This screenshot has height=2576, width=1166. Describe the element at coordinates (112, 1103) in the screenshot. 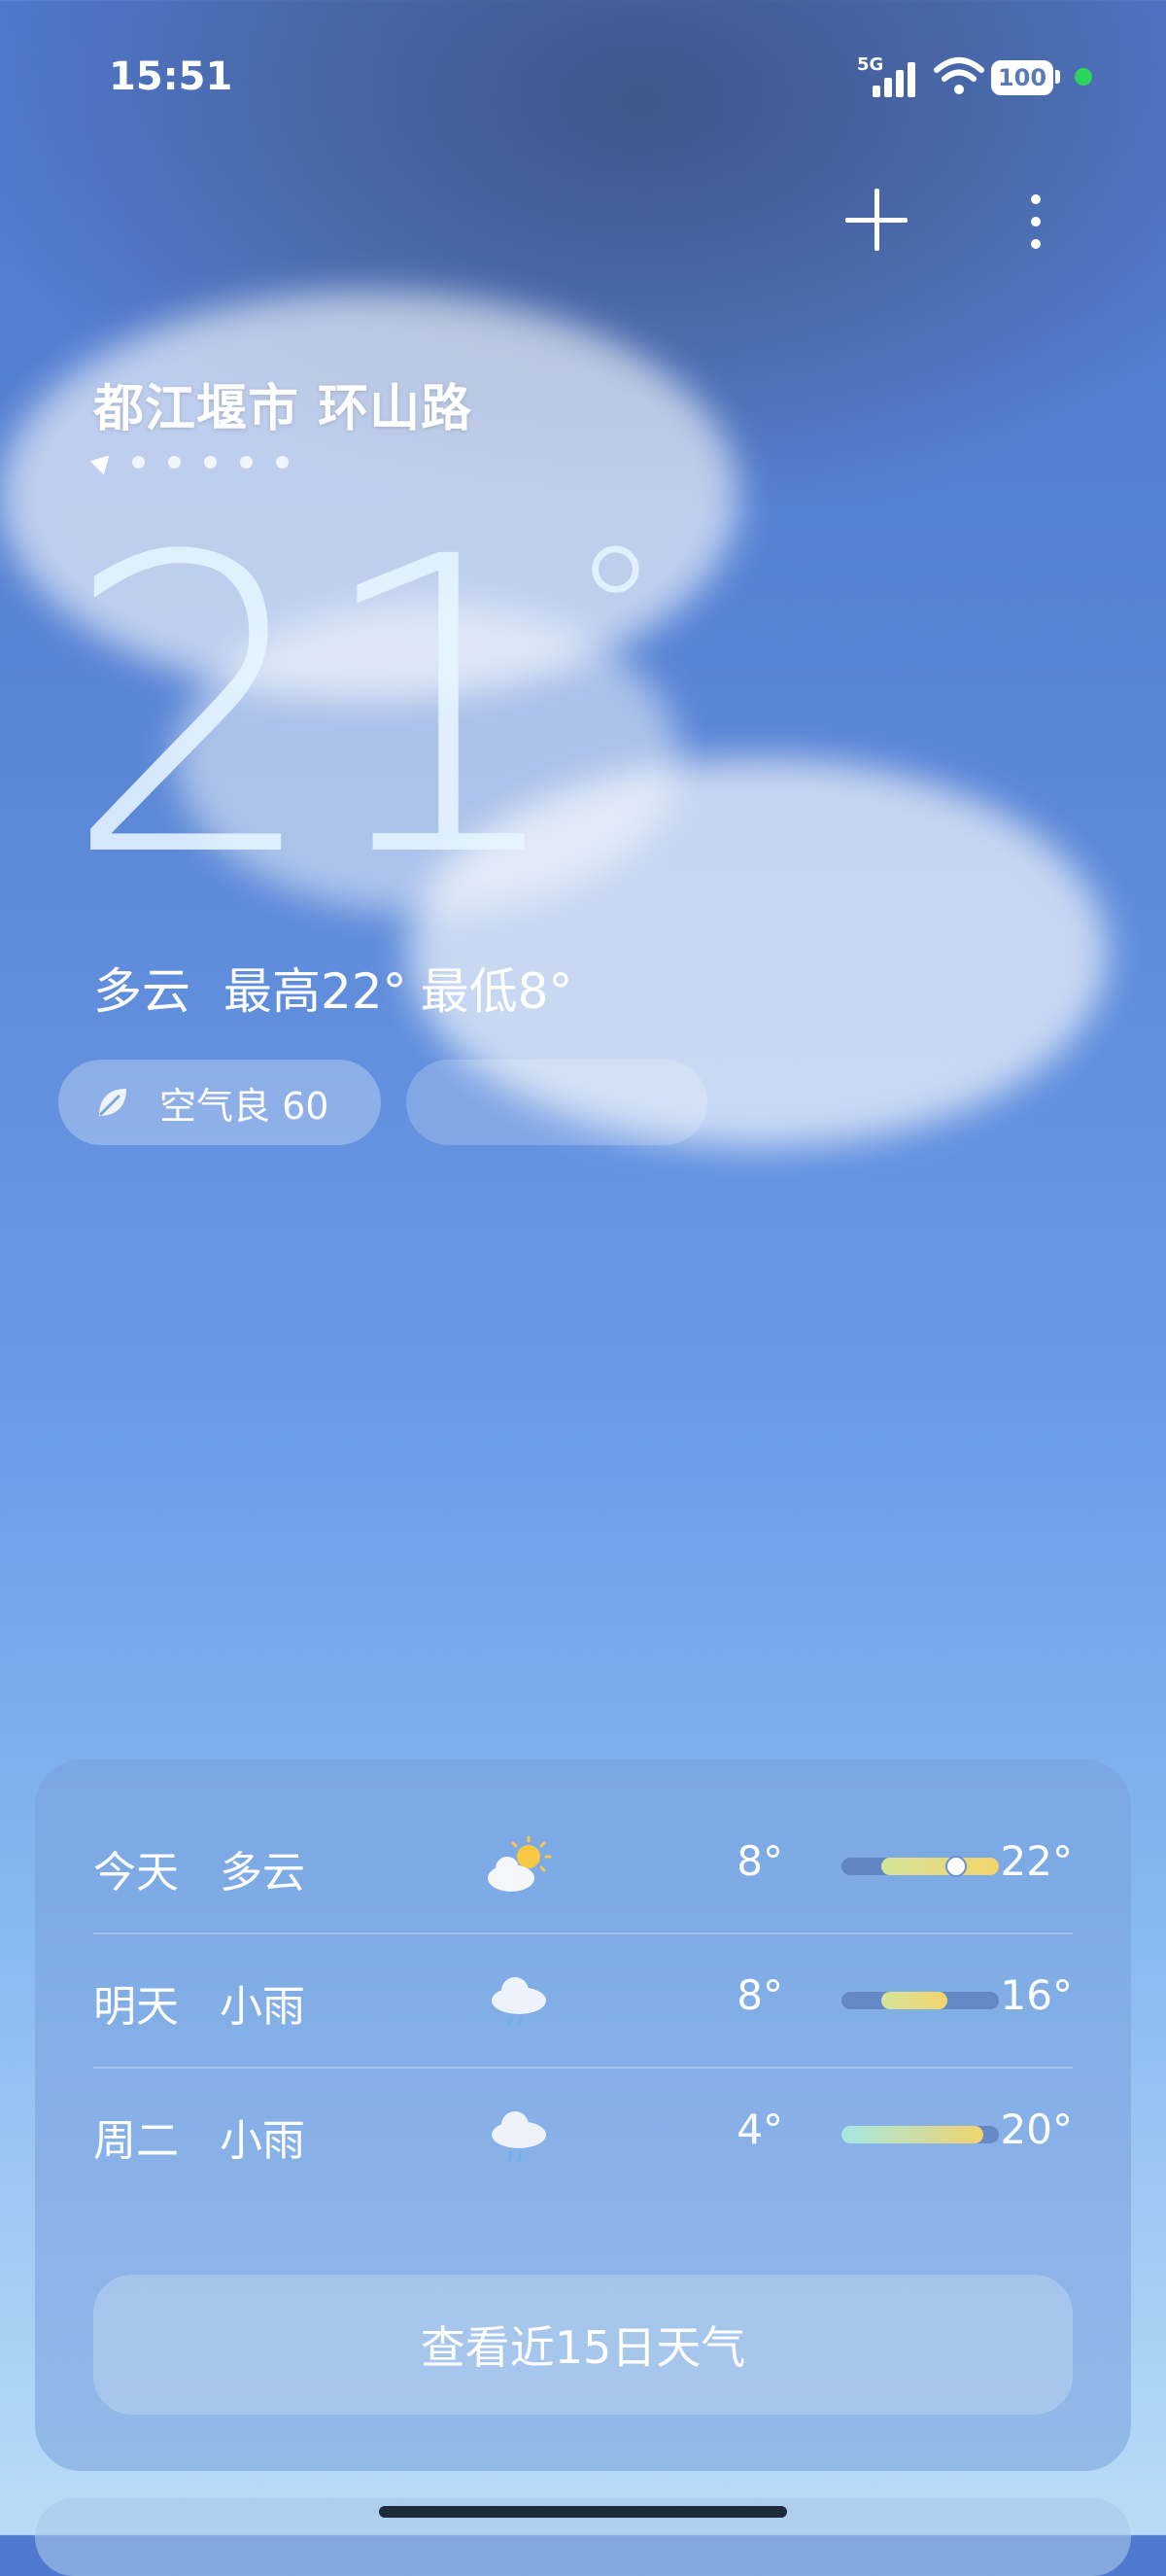

I see `leaf-icon` at that location.